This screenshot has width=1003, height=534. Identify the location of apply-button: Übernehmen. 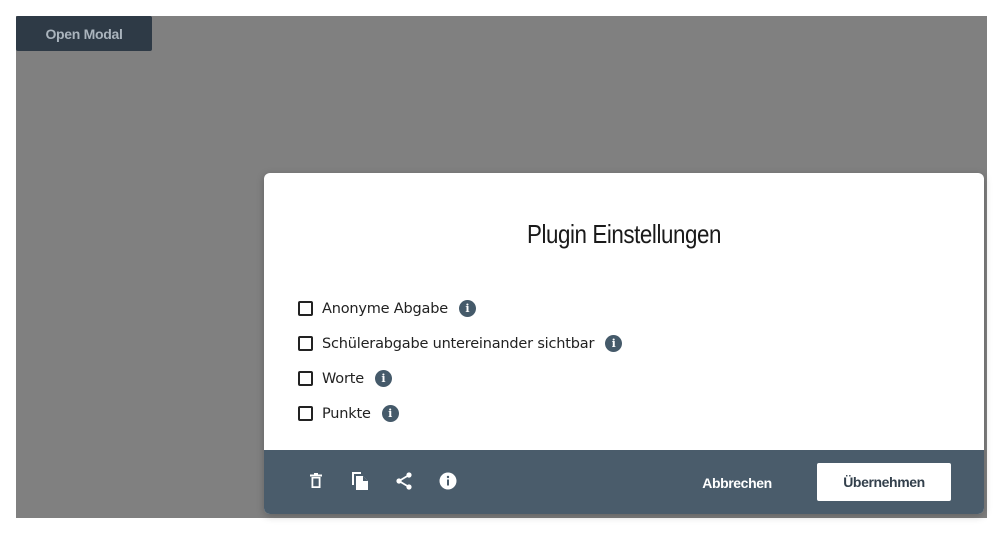
(884, 482).